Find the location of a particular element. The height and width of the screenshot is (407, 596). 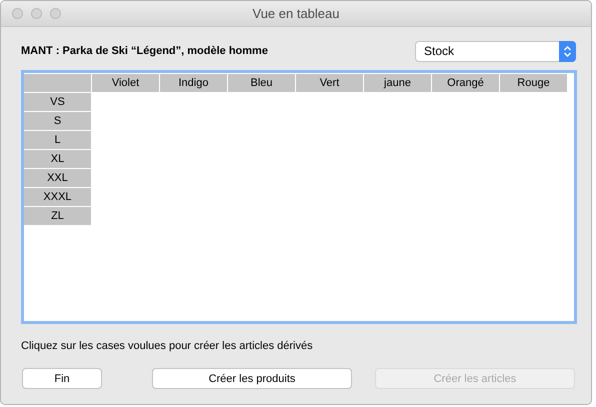

corner-cell is located at coordinates (57, 83).